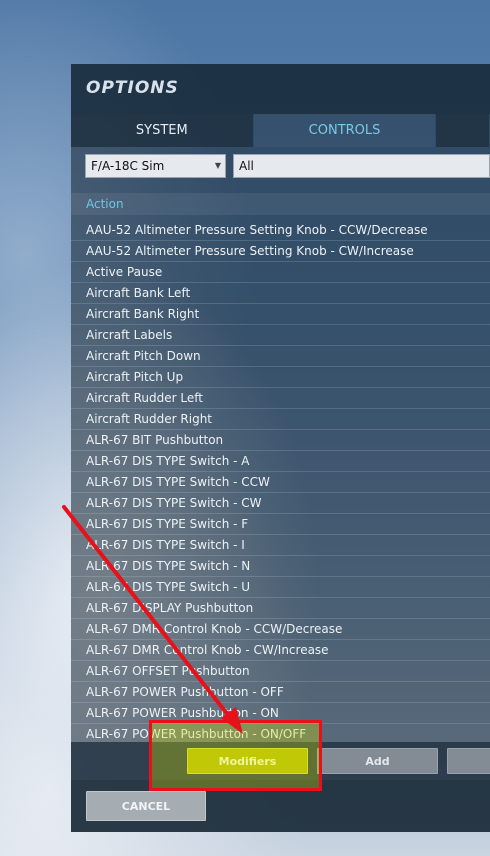 Image resolution: width=490 pixels, height=856 pixels. Describe the element at coordinates (280, 272) in the screenshot. I see `list-item: Active Pause` at that location.